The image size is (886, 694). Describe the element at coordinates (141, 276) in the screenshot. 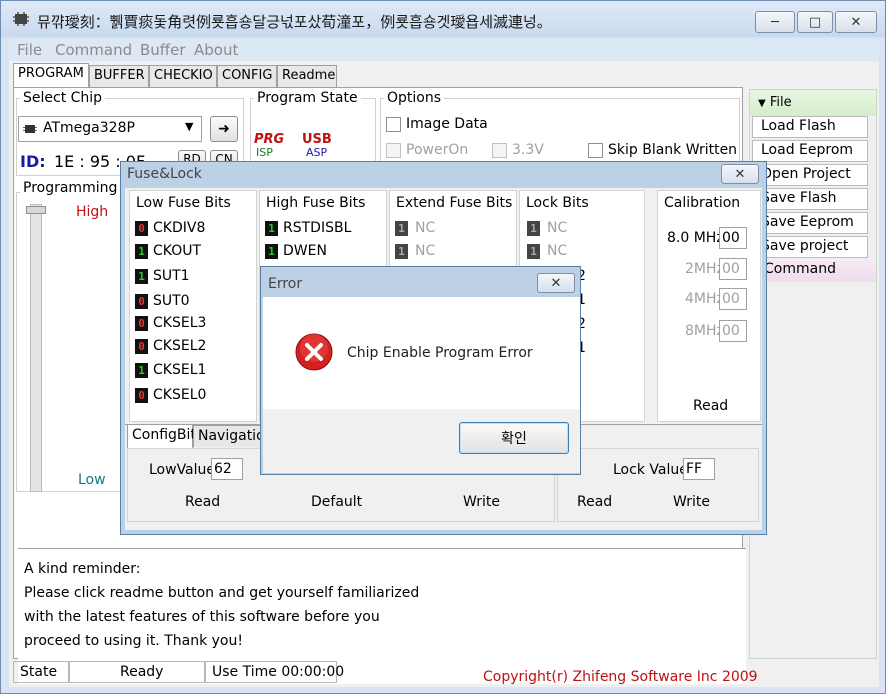

I see `fuse-bit-sut1: 1` at that location.